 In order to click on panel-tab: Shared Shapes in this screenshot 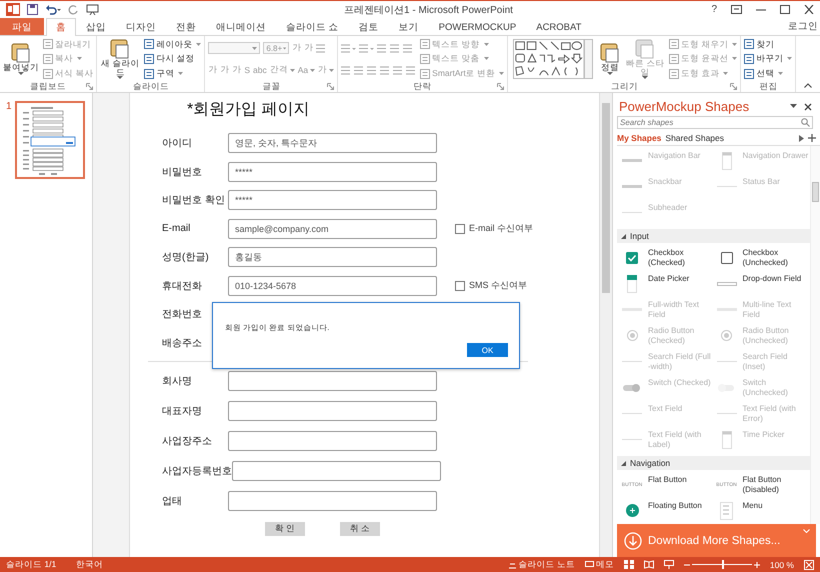, I will do `click(694, 138)`.